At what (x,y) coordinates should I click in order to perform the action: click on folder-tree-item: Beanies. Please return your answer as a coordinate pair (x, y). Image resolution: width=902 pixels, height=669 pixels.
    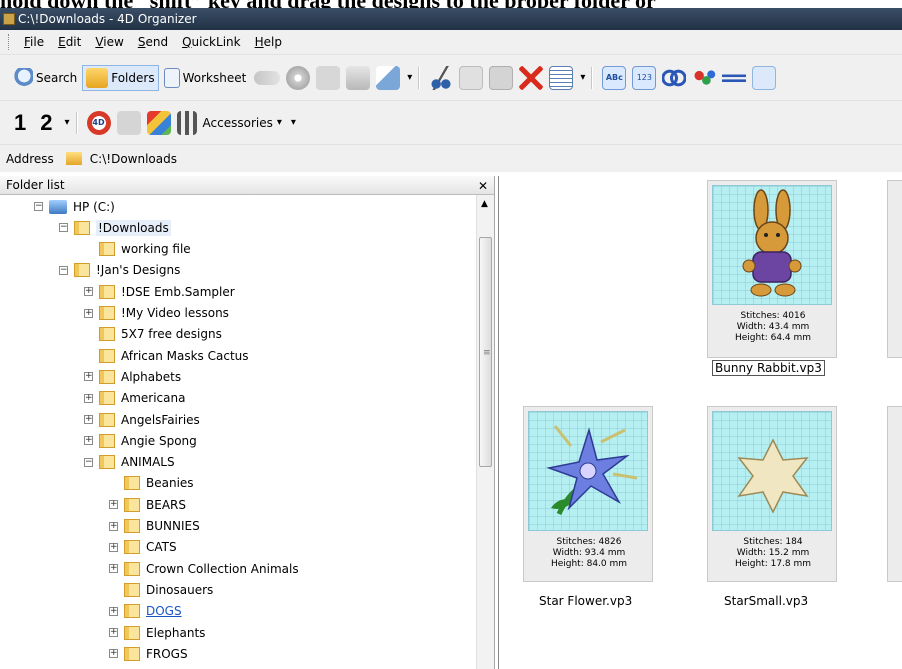
    Looking at the image, I should click on (151, 483).